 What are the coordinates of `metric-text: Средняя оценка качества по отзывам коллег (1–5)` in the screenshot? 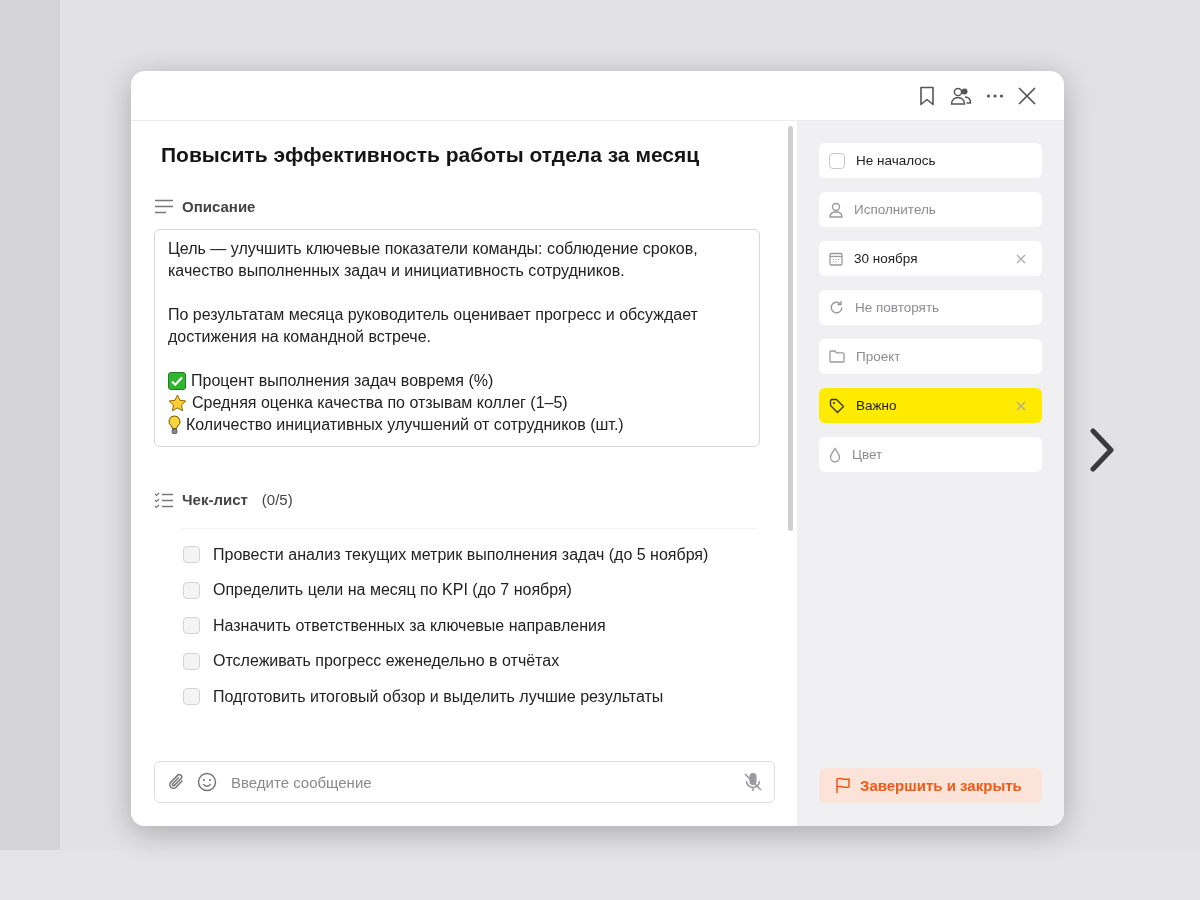 It's located at (380, 403).